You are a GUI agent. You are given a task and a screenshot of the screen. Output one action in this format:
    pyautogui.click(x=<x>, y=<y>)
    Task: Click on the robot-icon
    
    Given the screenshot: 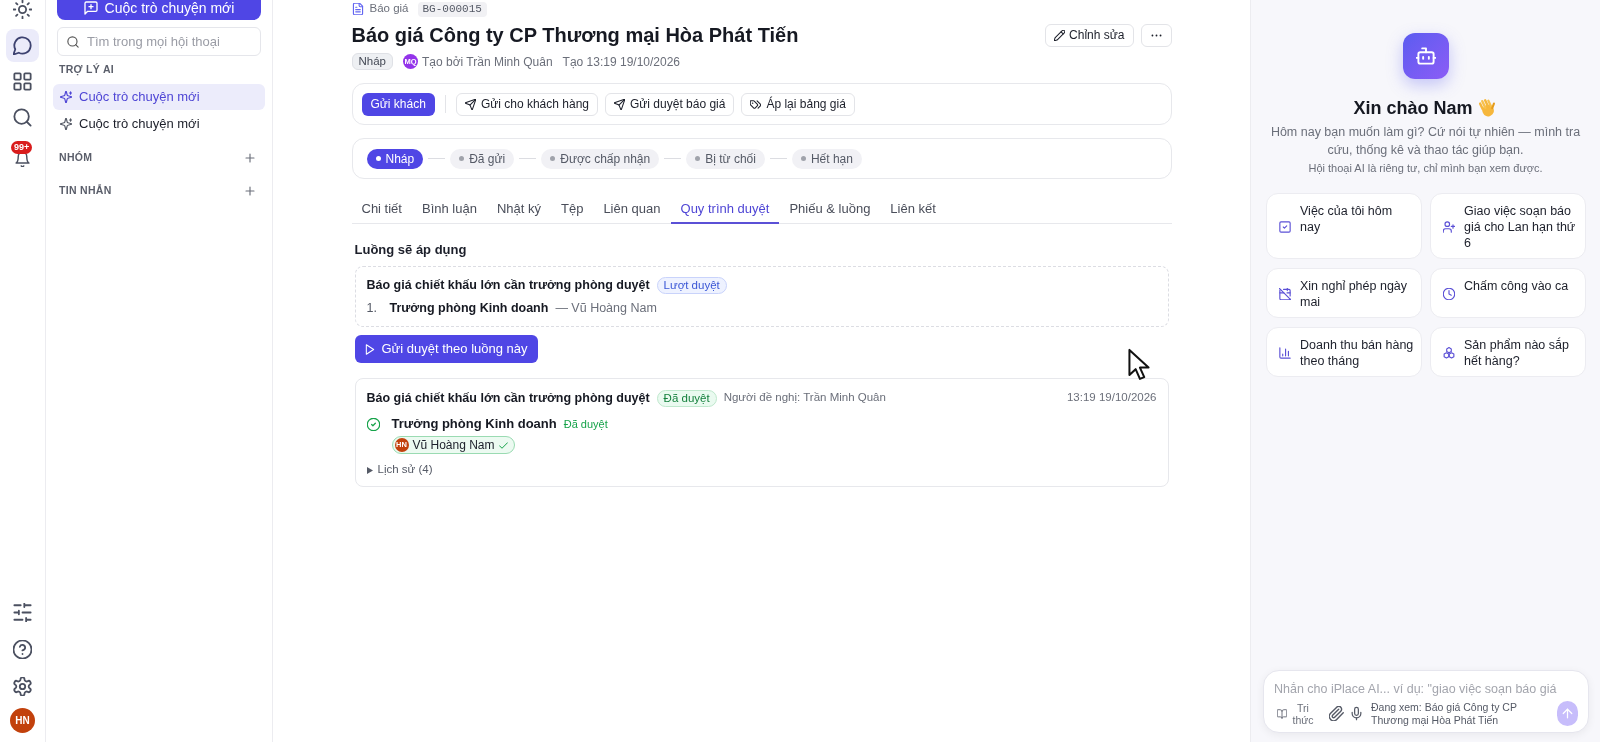 What is the action you would take?
    pyautogui.click(x=1425, y=56)
    